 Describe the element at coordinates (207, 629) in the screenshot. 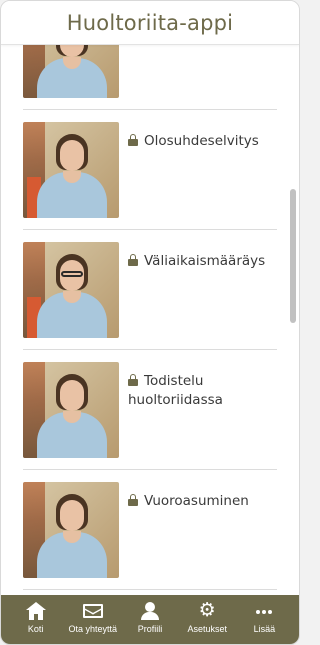

I see `tab-label: Asetukset` at that location.